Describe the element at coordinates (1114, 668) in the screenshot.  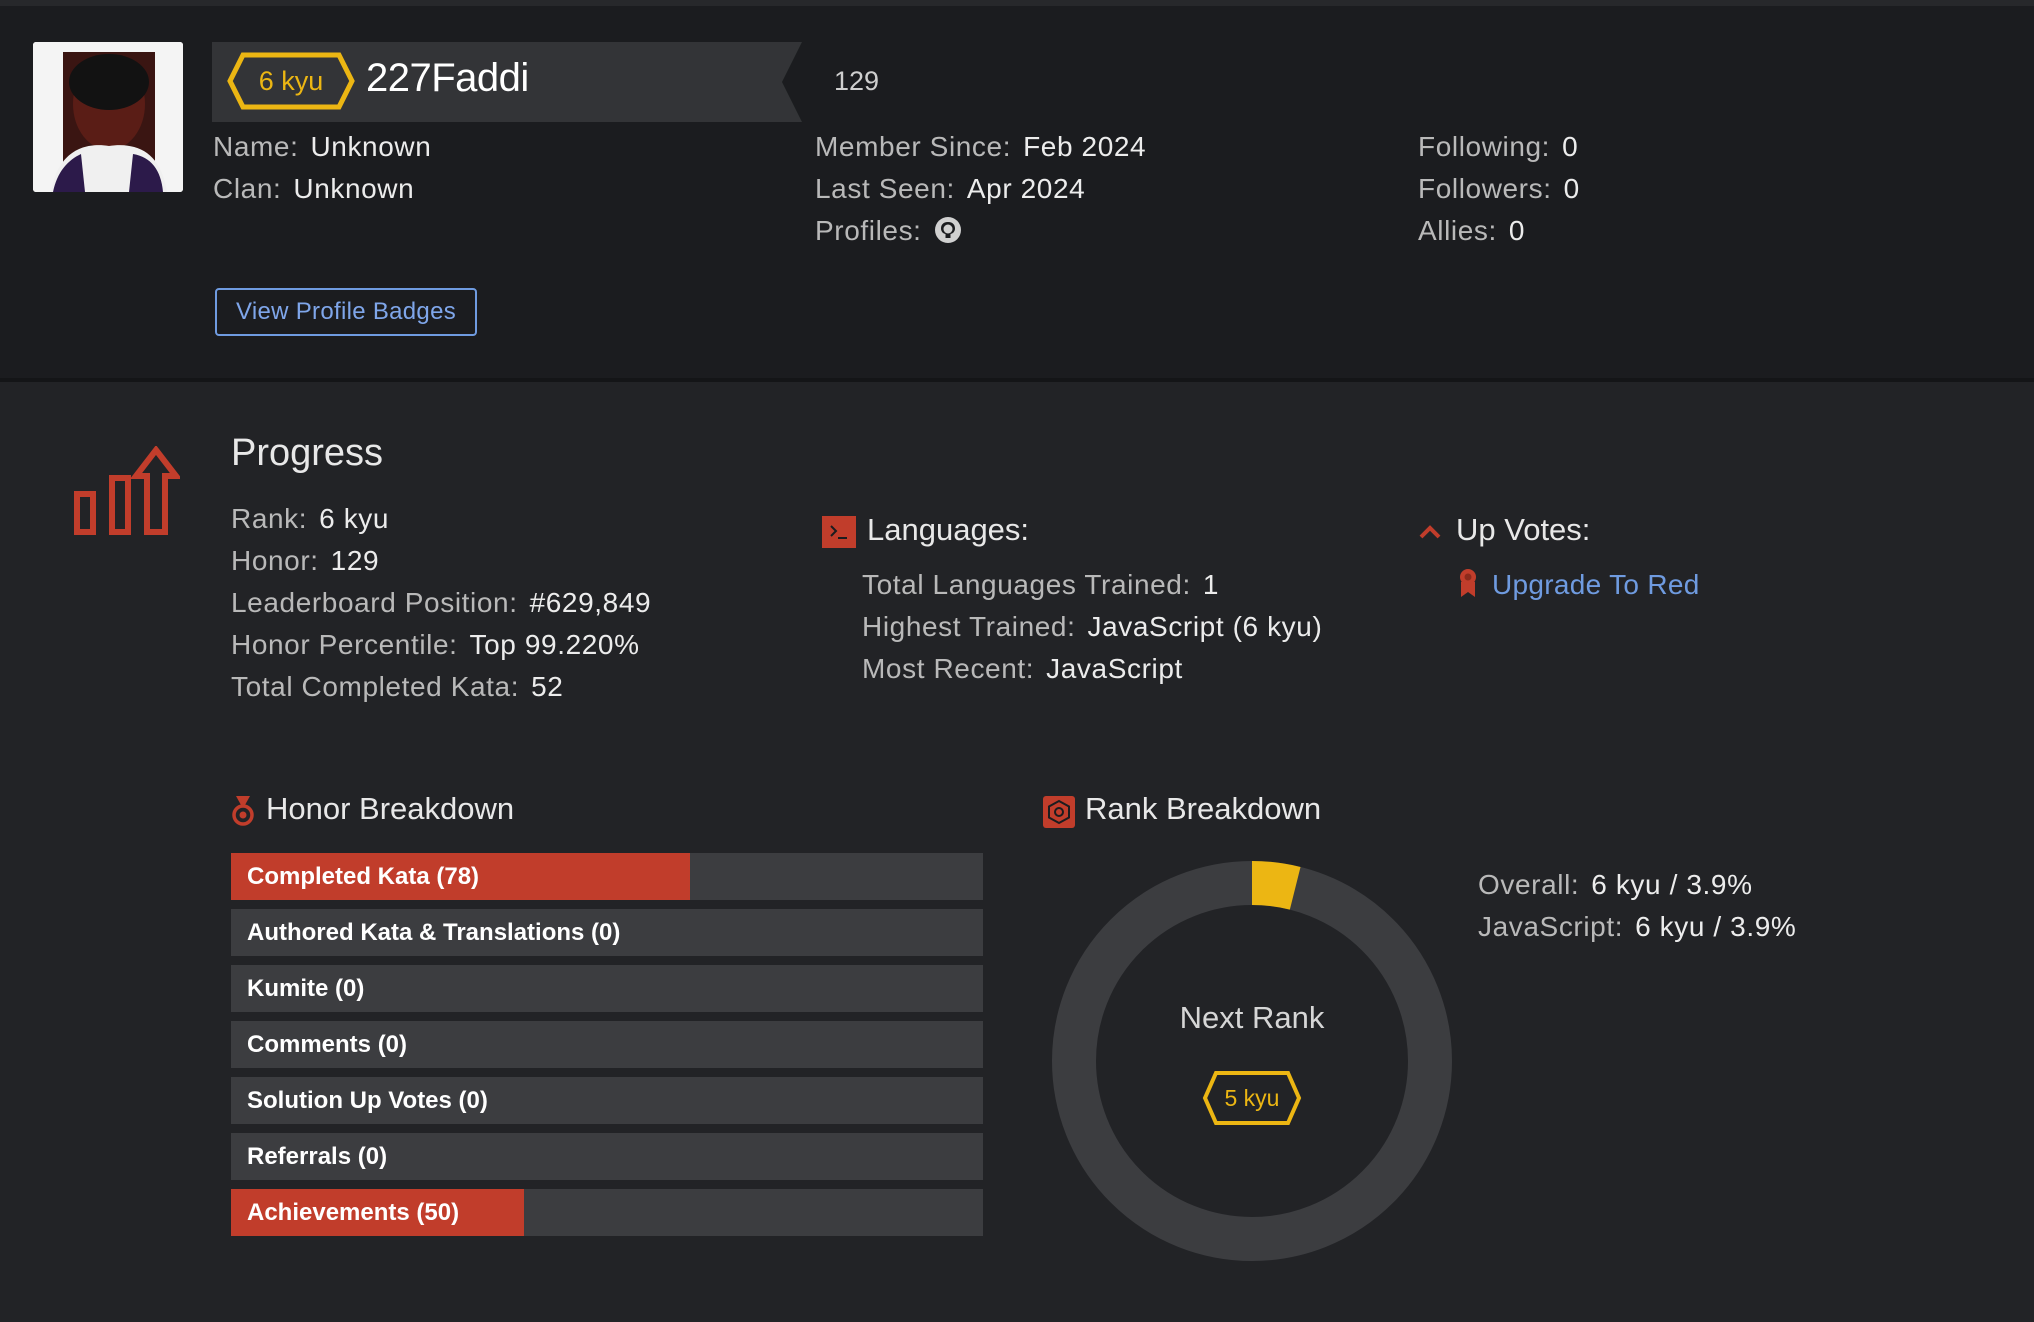
I see `most-recent-value: JavaScript` at that location.